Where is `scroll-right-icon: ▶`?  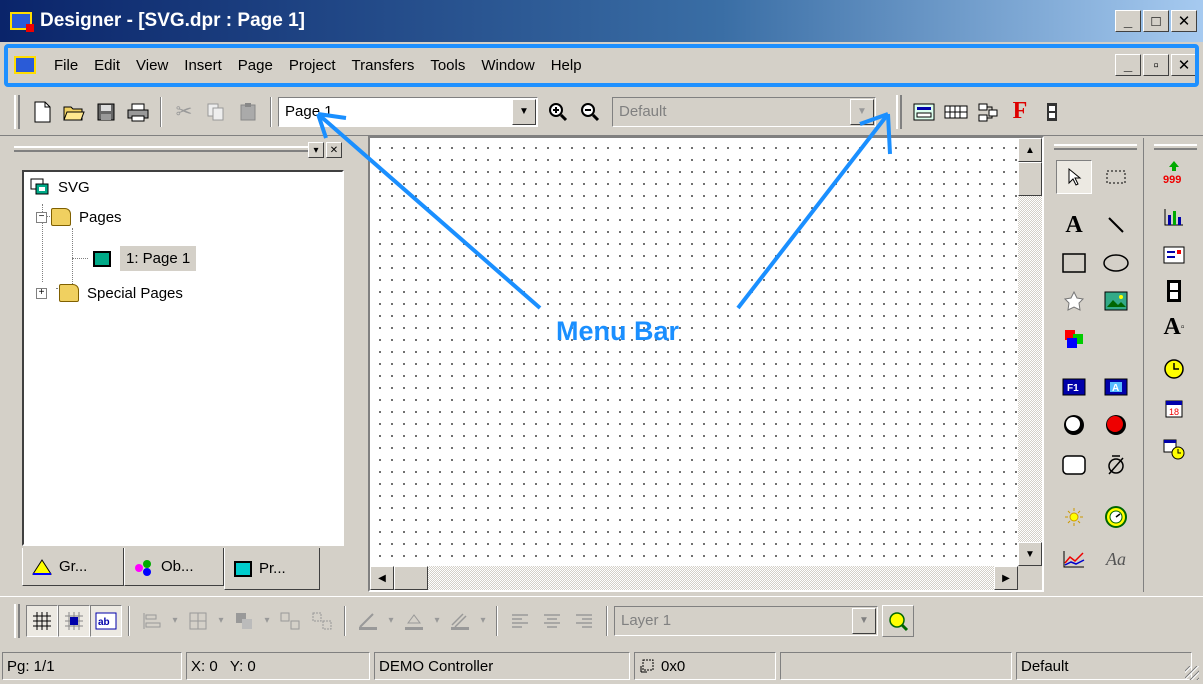
scroll-right-icon: ▶ is located at coordinates (1006, 578).